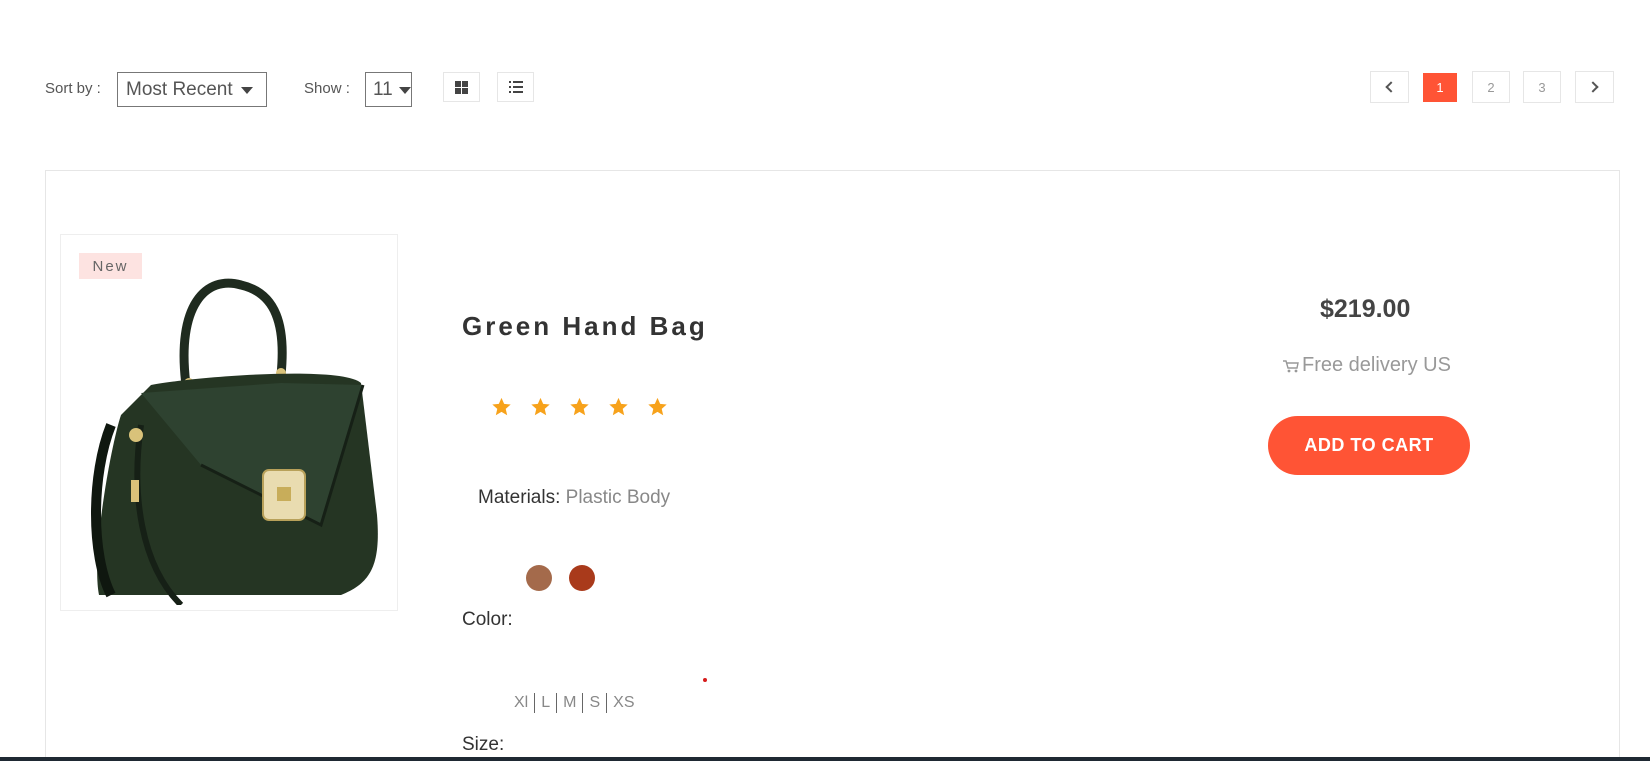 This screenshot has width=1650, height=761. Describe the element at coordinates (705, 680) in the screenshot. I see `indicator-dot` at that location.